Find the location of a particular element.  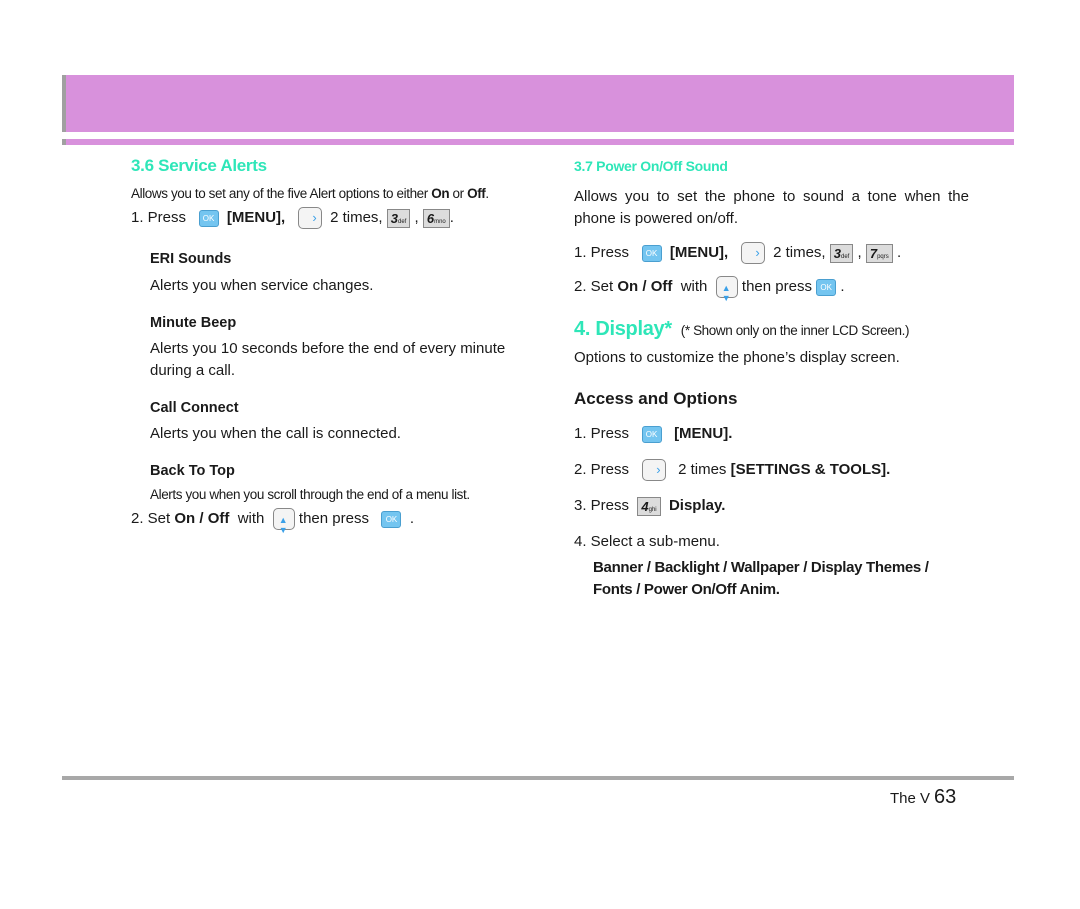

access-step-4: 4. Select a sub-menu. is located at coordinates (647, 542).